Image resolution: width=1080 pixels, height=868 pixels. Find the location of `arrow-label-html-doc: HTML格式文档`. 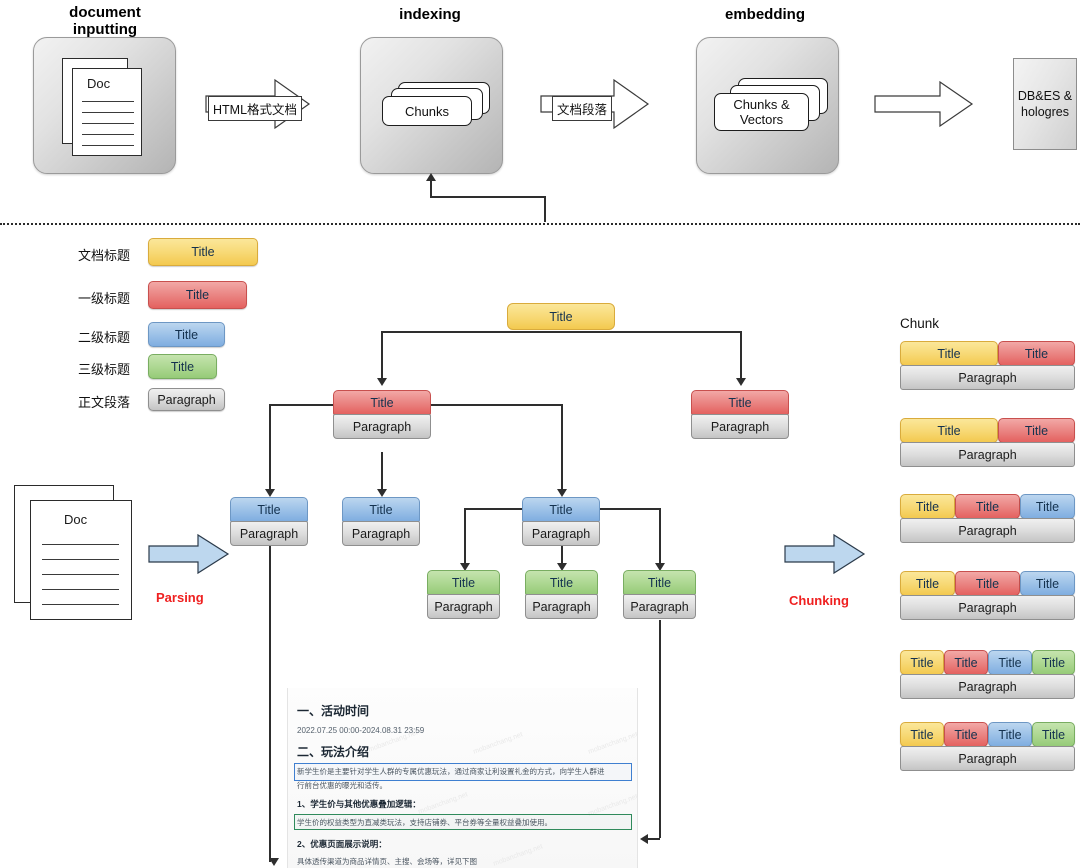

arrow-label-html-doc: HTML格式文档 is located at coordinates (255, 108).